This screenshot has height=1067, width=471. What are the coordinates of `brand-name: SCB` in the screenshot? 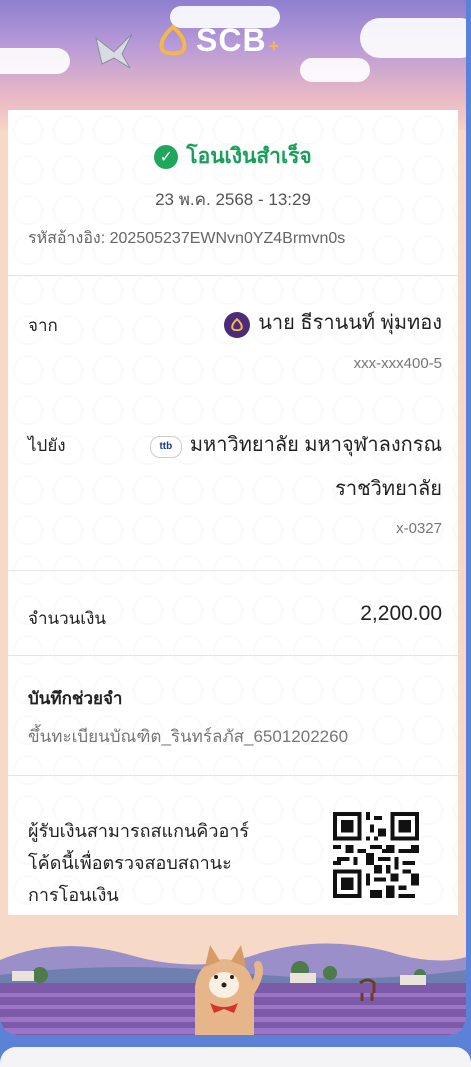 It's located at (231, 40).